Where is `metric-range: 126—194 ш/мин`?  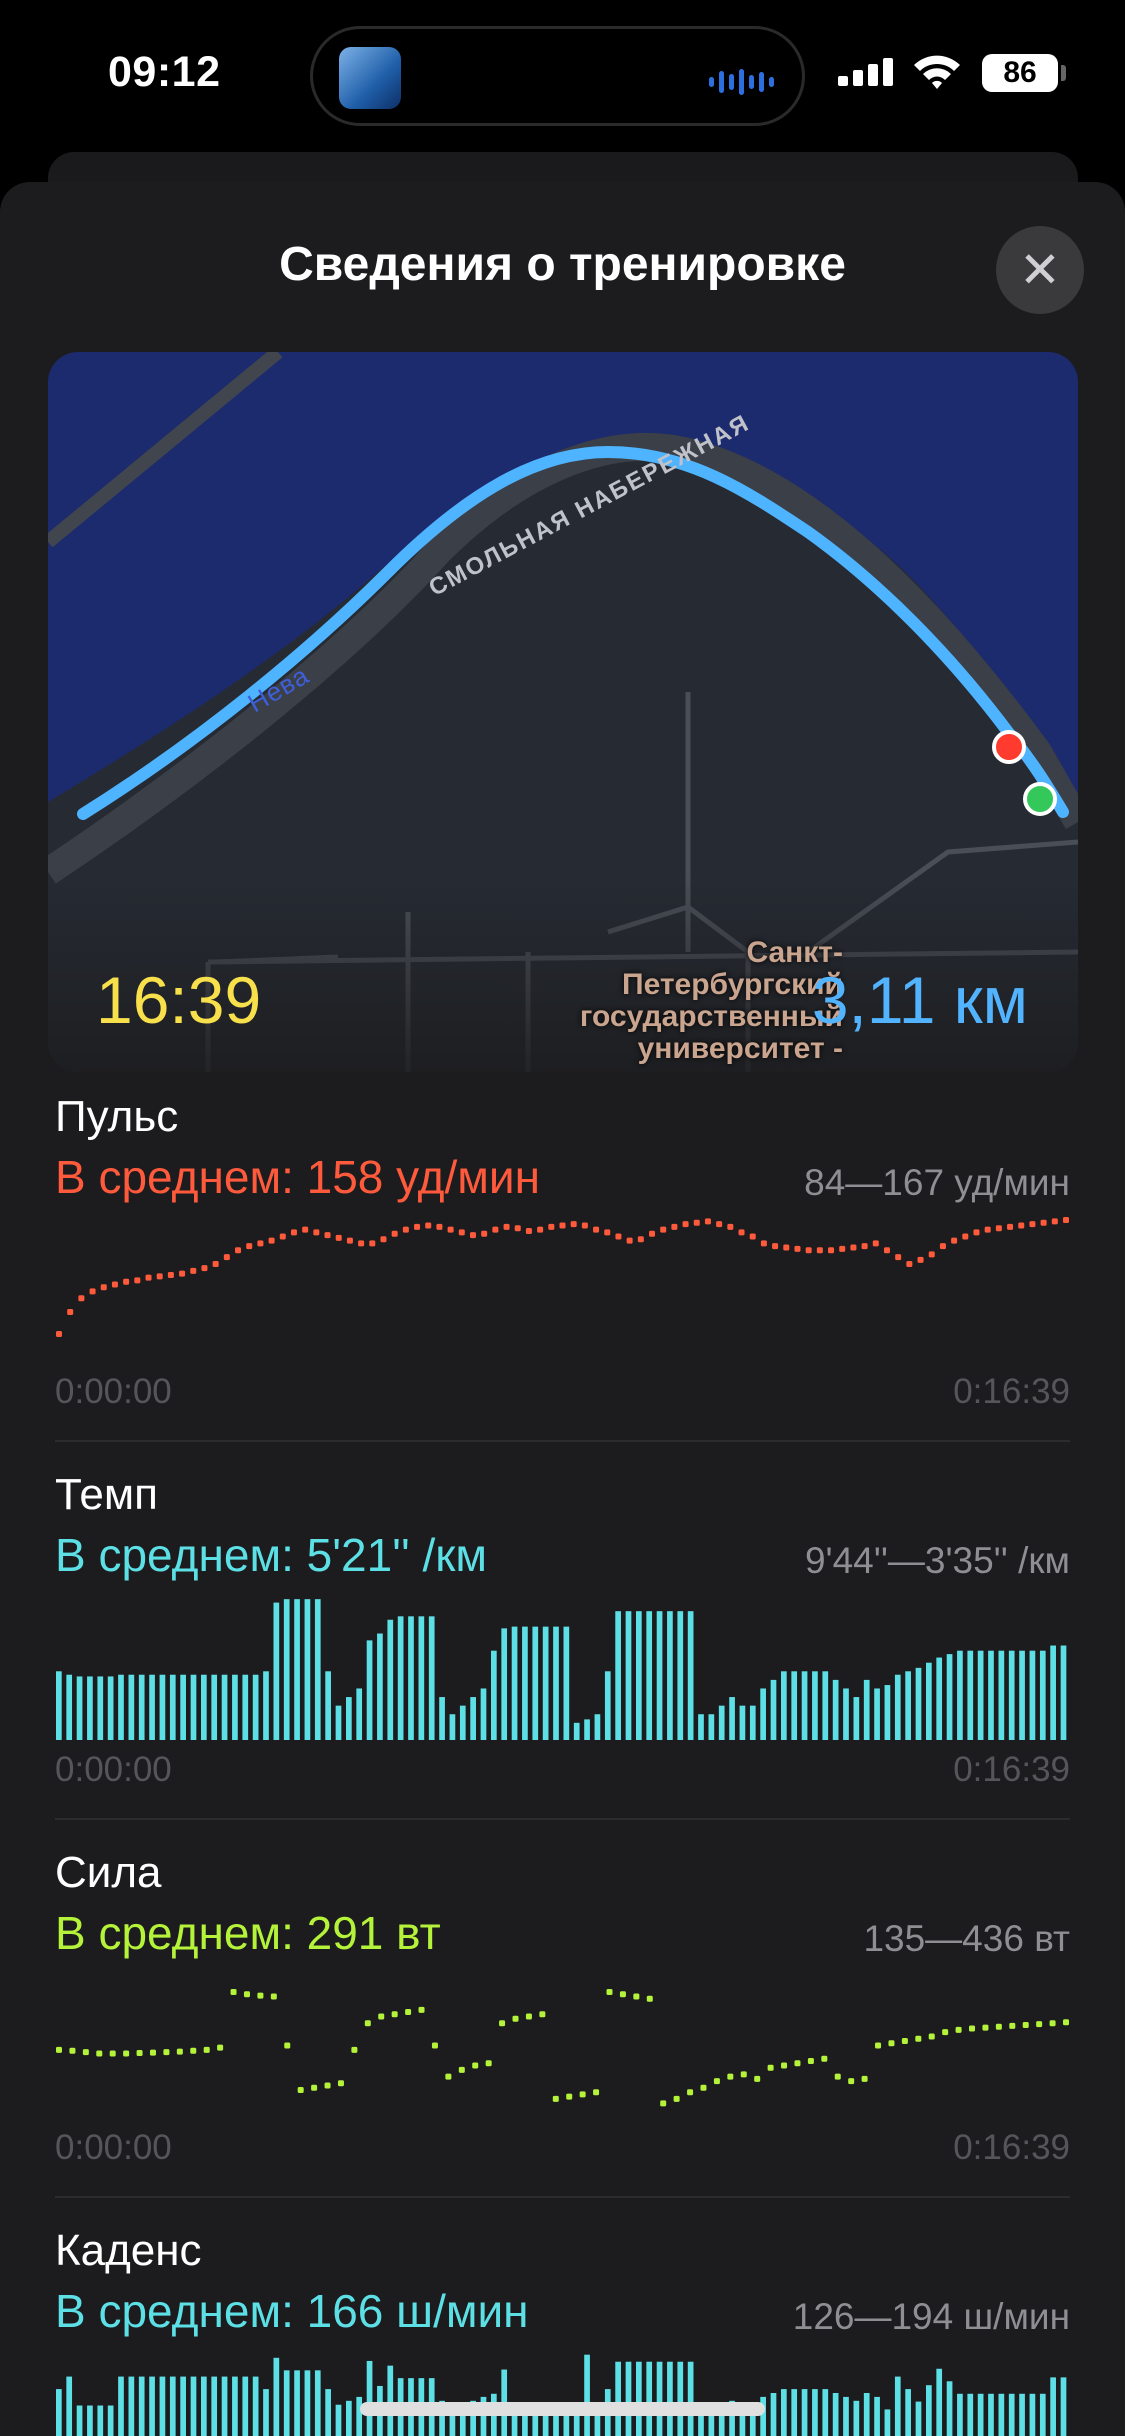 metric-range: 126—194 ш/мин is located at coordinates (931, 2316).